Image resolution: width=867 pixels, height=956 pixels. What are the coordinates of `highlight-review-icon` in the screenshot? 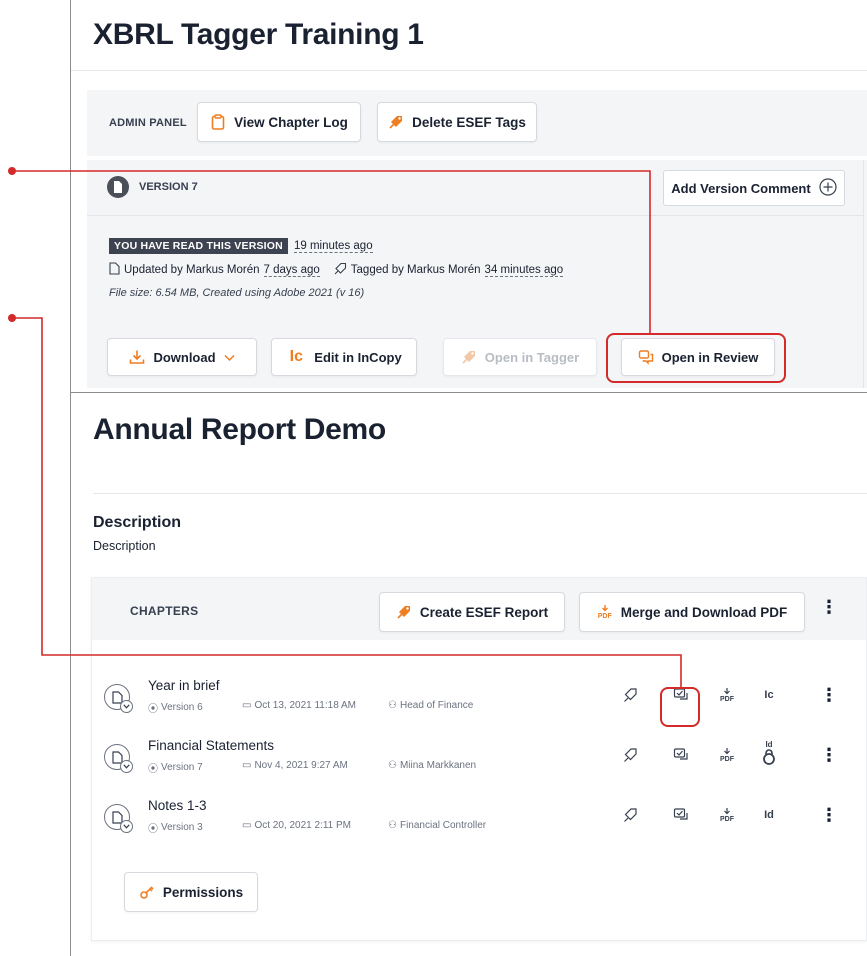 It's located at (680, 707).